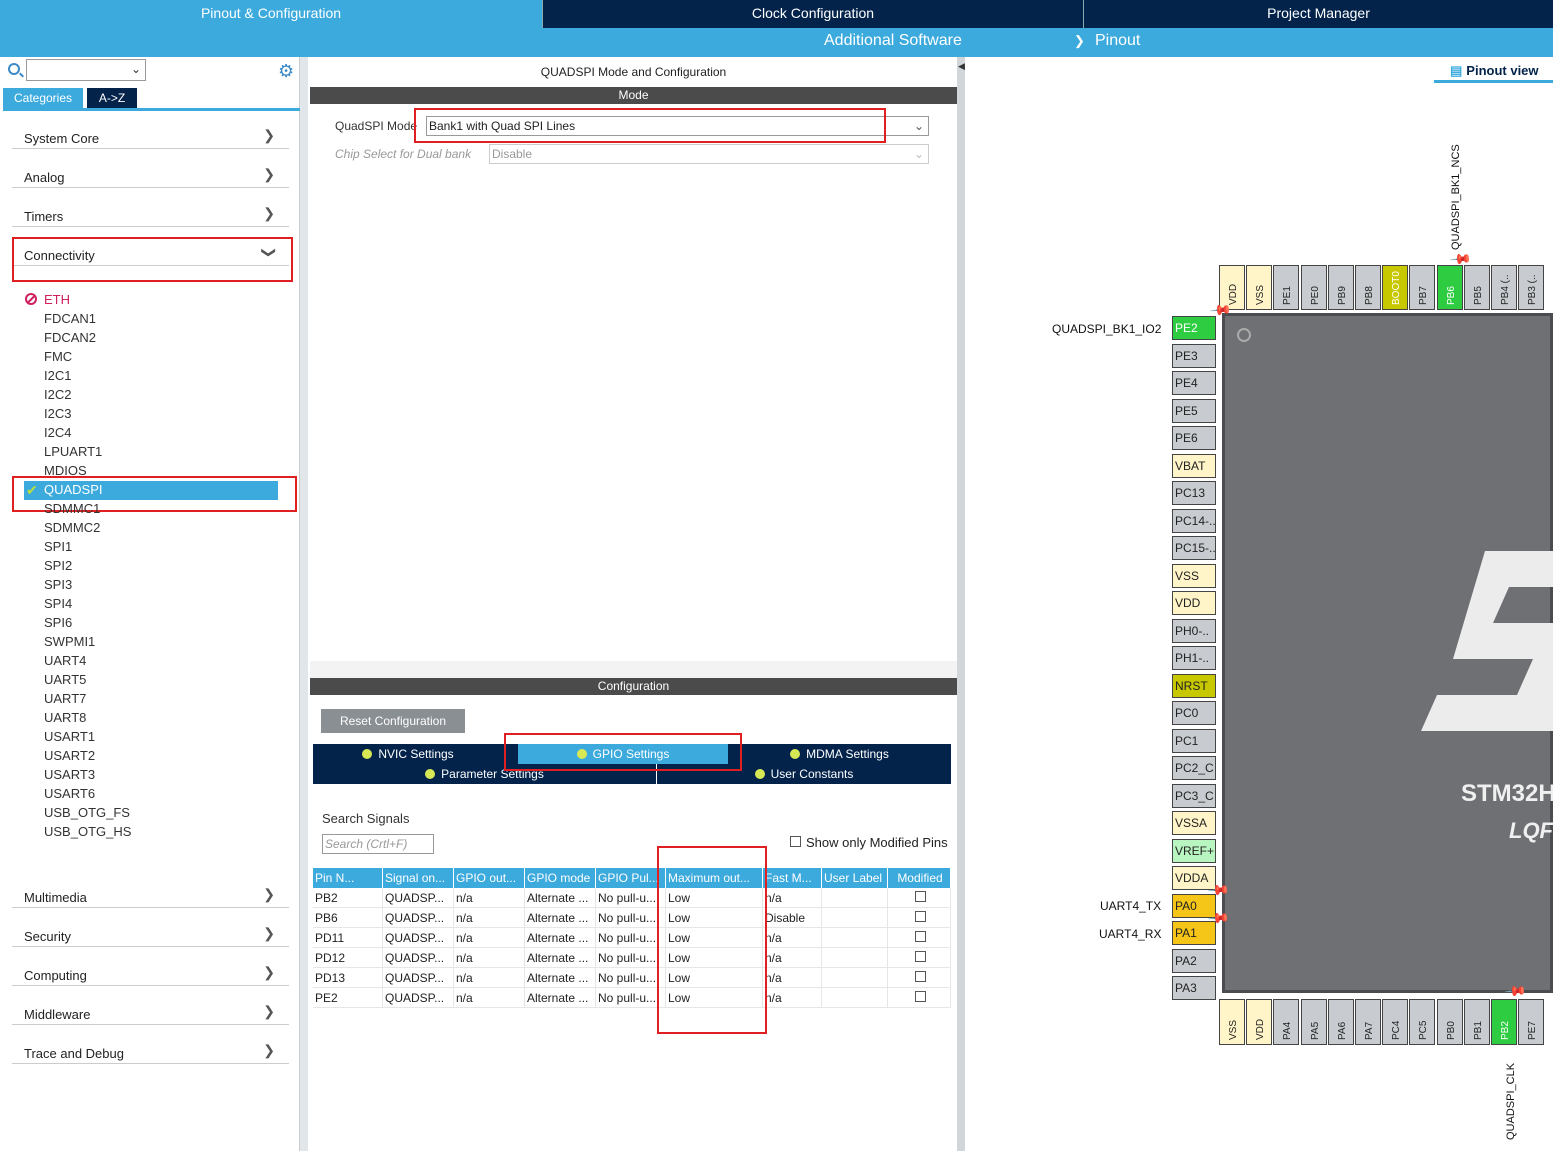  What do you see at coordinates (1422, 1022) in the screenshot?
I see `pin-bottom: PC5` at bounding box center [1422, 1022].